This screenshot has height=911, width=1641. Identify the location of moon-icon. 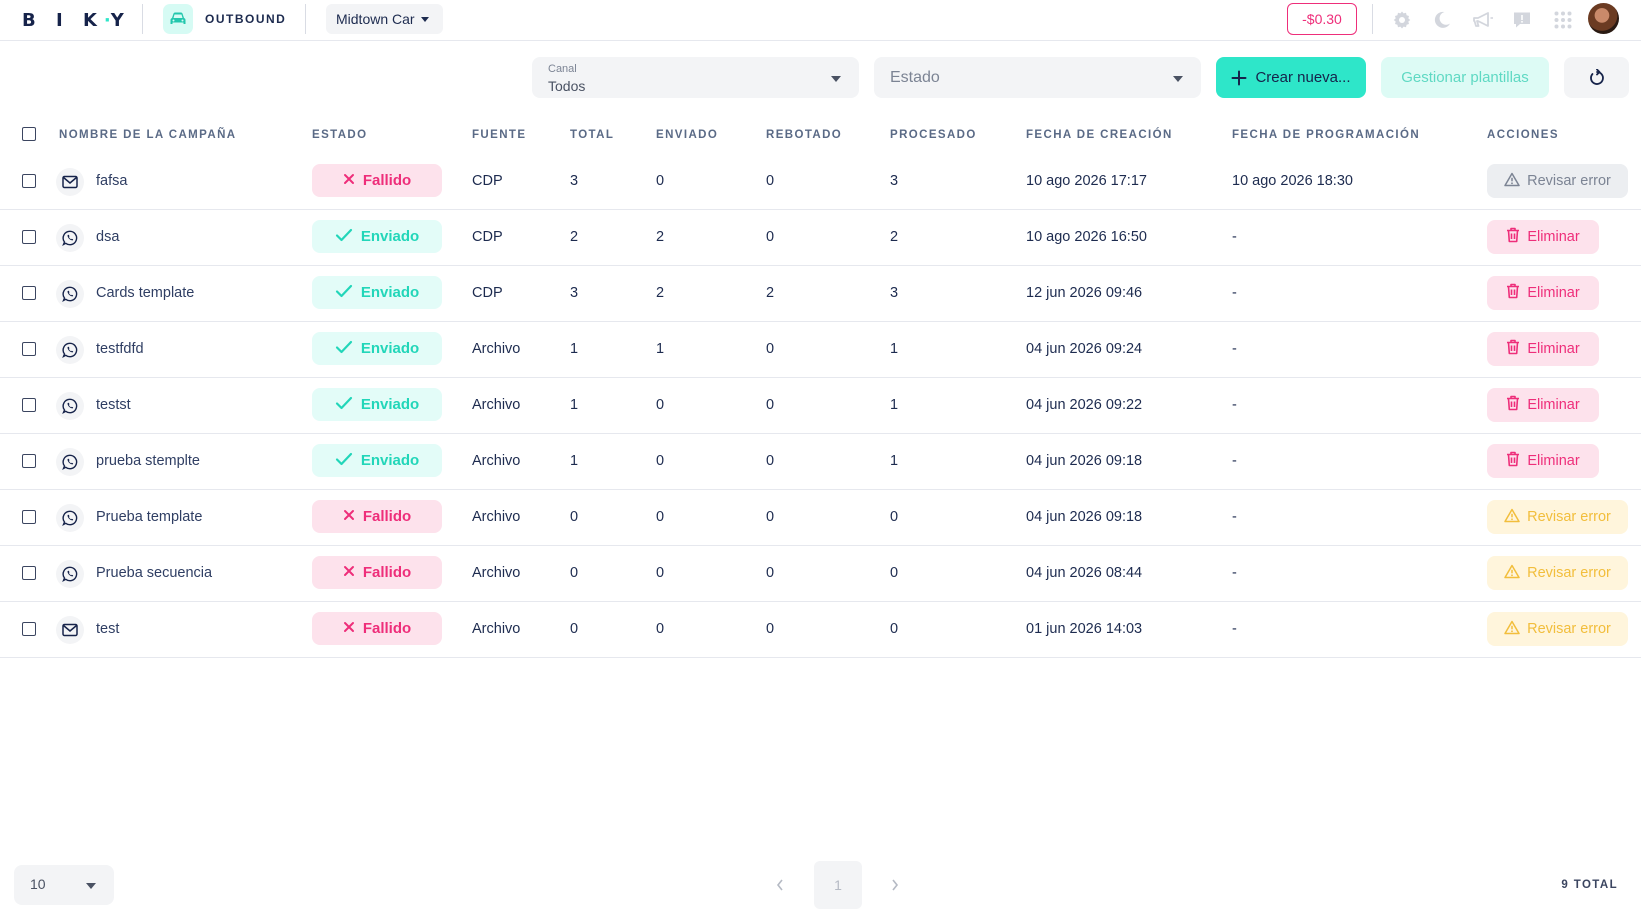
(1442, 20).